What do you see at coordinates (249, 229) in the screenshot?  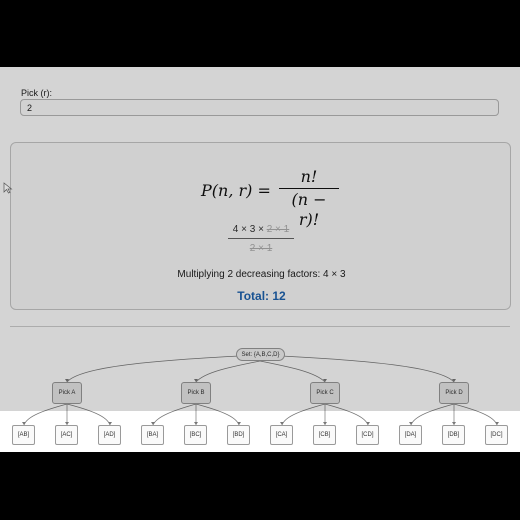 I see `numerator-kept: 4 × 3 ×` at bounding box center [249, 229].